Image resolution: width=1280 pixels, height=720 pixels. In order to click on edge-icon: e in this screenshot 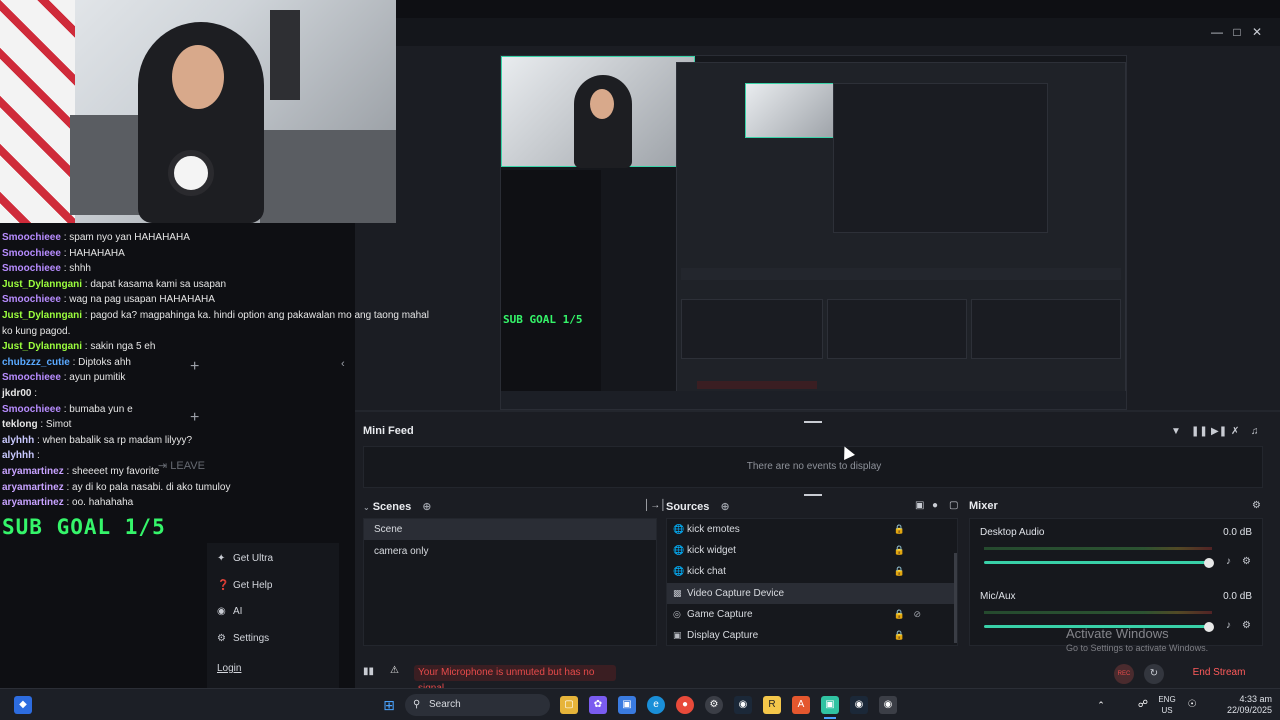, I will do `click(656, 705)`.